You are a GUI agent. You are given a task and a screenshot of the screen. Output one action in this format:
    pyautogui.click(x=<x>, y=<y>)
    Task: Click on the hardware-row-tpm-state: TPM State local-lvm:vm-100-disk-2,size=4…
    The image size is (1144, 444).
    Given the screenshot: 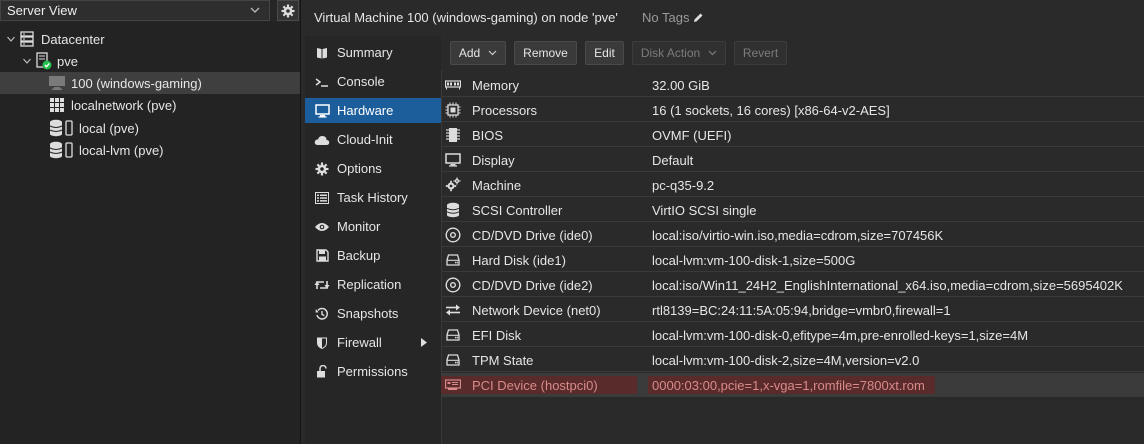 What is the action you would take?
    pyautogui.click(x=792, y=360)
    